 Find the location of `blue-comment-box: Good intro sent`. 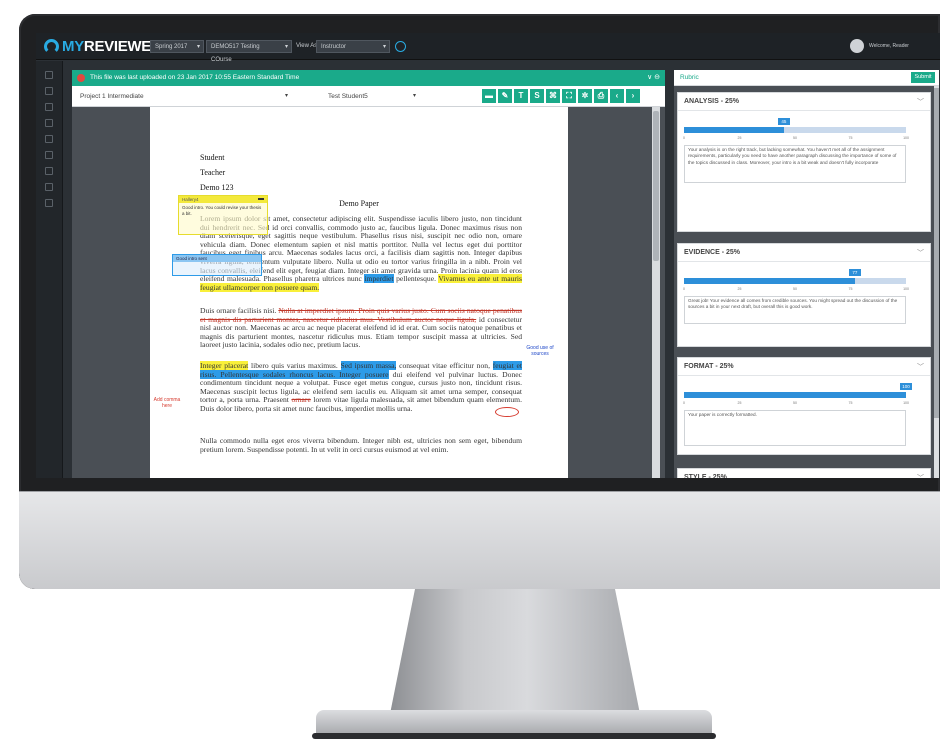

blue-comment-box: Good intro sent is located at coordinates (217, 265).